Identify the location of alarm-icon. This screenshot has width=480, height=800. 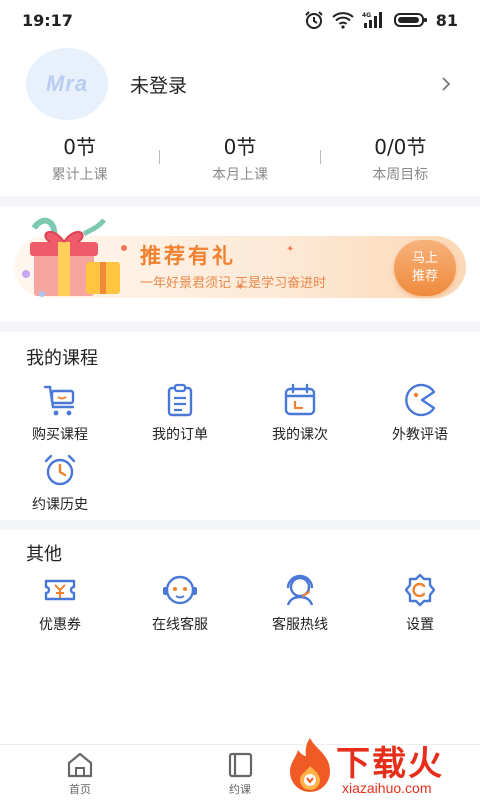
(314, 20).